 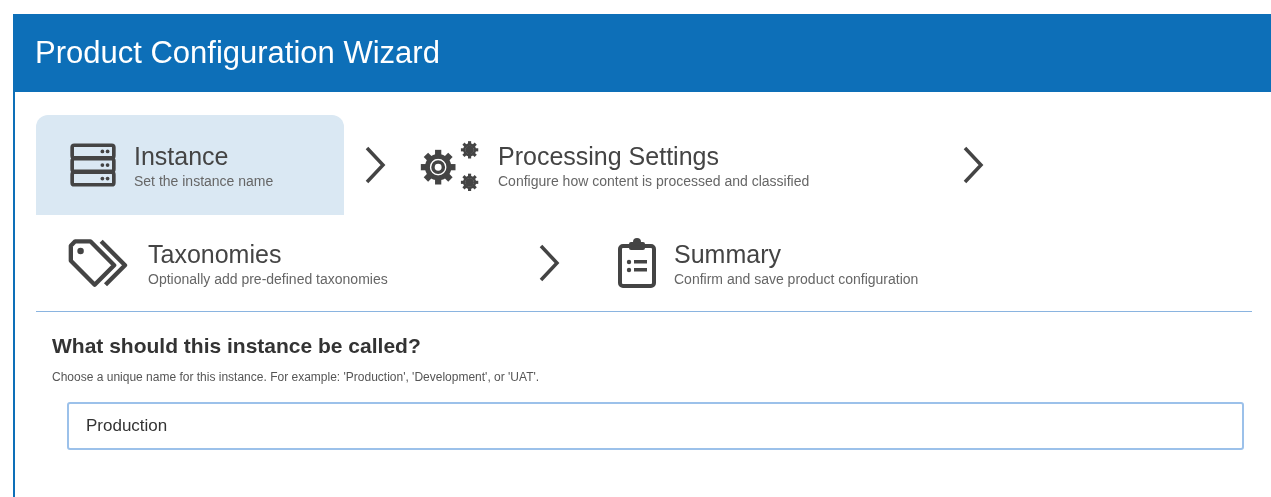 I want to click on clipboard-icon, so click(x=637, y=263).